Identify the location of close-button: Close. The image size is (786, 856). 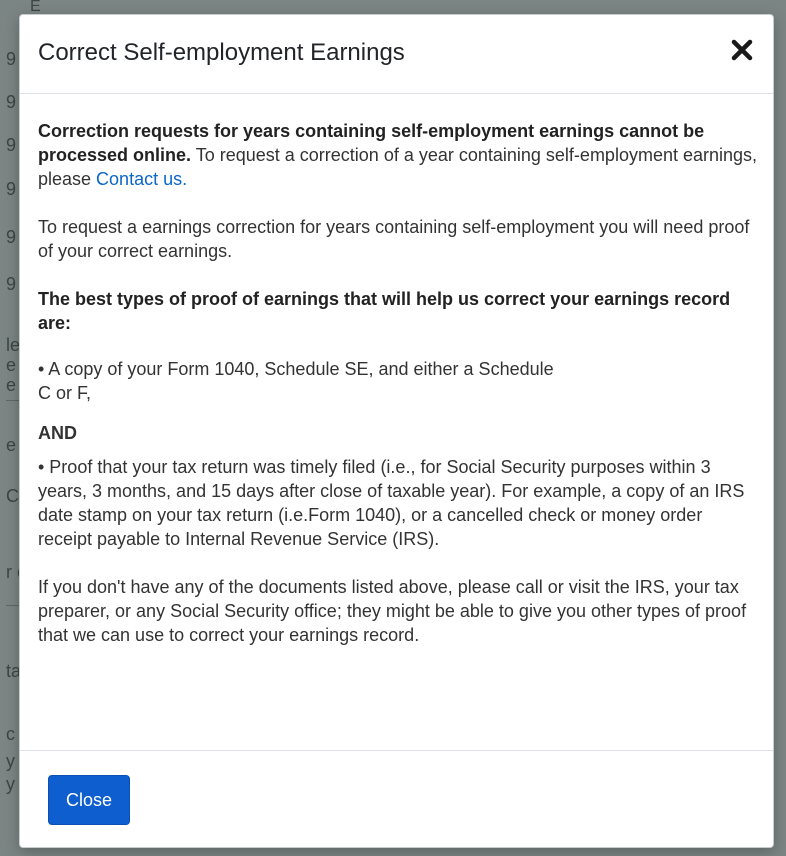
(89, 800).